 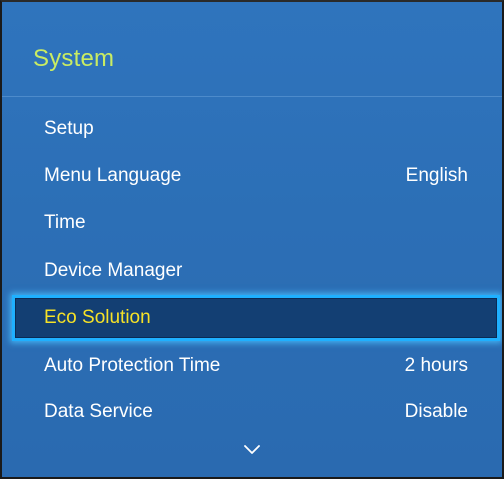 I want to click on menu-item-auto-protection-time: Auto Protection Time 2 hours, so click(x=252, y=366).